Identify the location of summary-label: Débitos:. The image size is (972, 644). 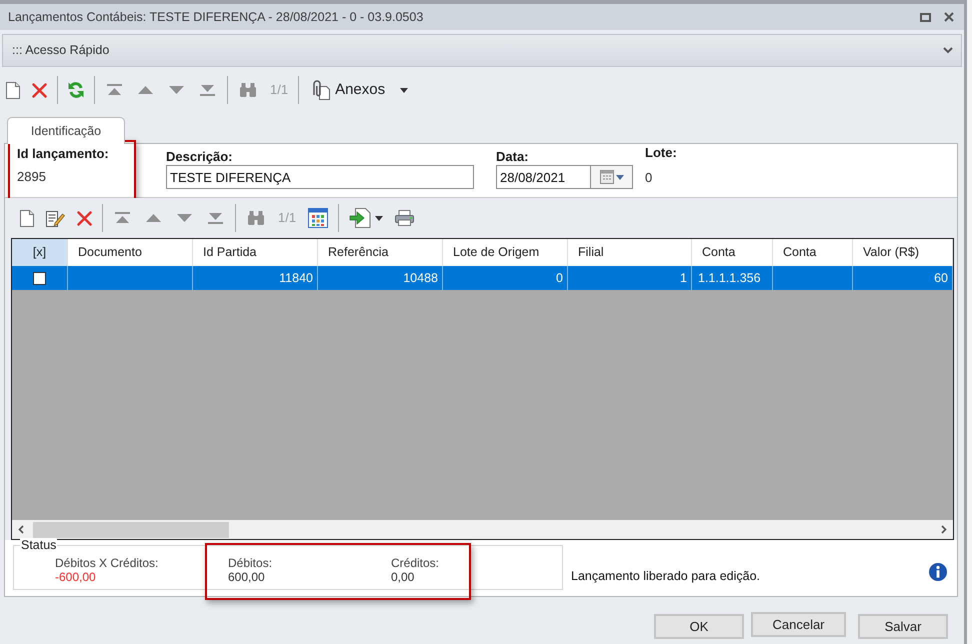
(251, 563).